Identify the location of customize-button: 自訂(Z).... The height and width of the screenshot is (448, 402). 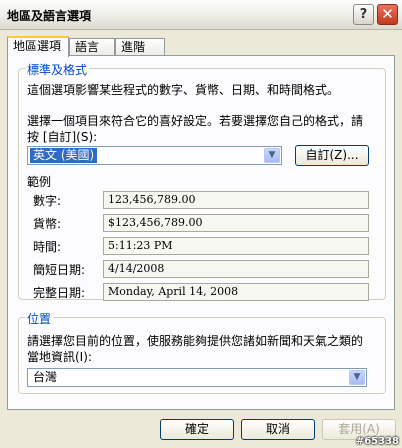
(332, 155).